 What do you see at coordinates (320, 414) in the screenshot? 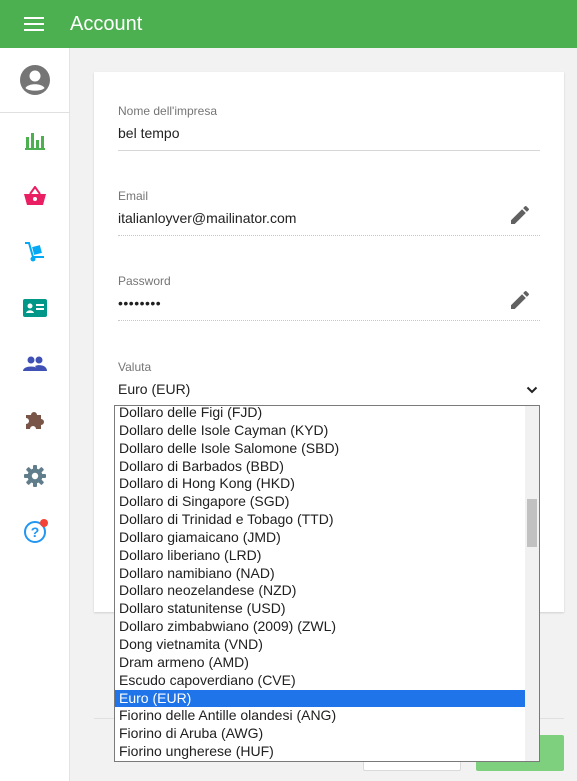
I see `currency-option: Dollaro delle Figi (FJD)` at bounding box center [320, 414].